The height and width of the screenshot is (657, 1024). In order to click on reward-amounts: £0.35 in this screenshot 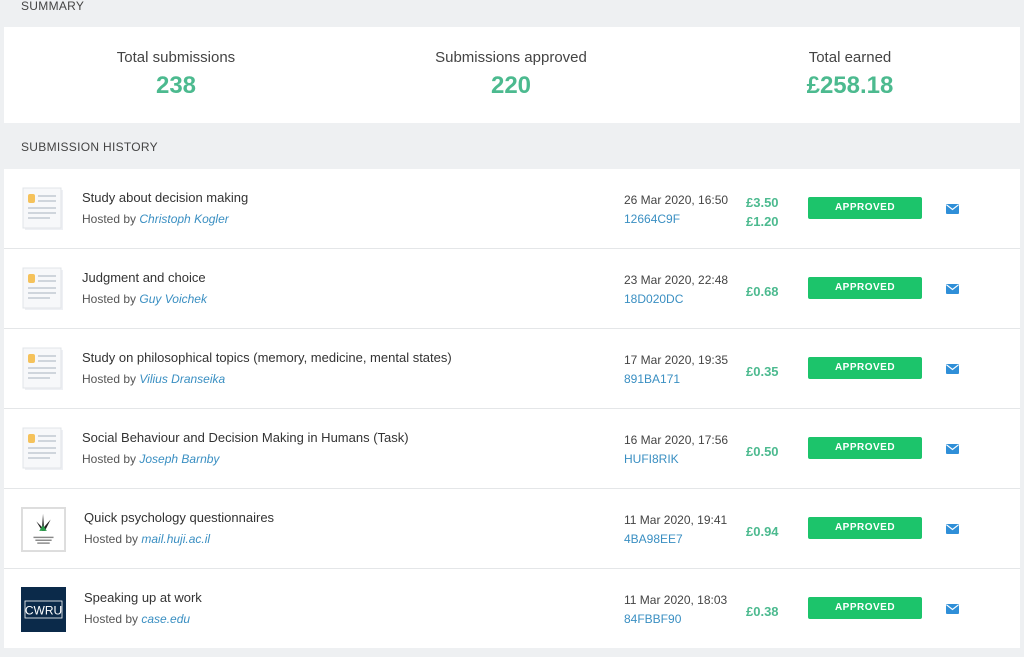, I will do `click(762, 371)`.